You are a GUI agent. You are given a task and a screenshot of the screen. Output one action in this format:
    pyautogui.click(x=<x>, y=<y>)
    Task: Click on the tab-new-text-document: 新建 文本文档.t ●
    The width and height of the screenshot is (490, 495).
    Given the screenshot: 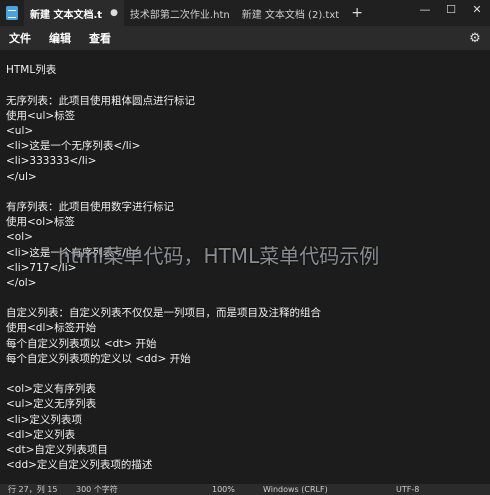 What is the action you would take?
    pyautogui.click(x=74, y=13)
    